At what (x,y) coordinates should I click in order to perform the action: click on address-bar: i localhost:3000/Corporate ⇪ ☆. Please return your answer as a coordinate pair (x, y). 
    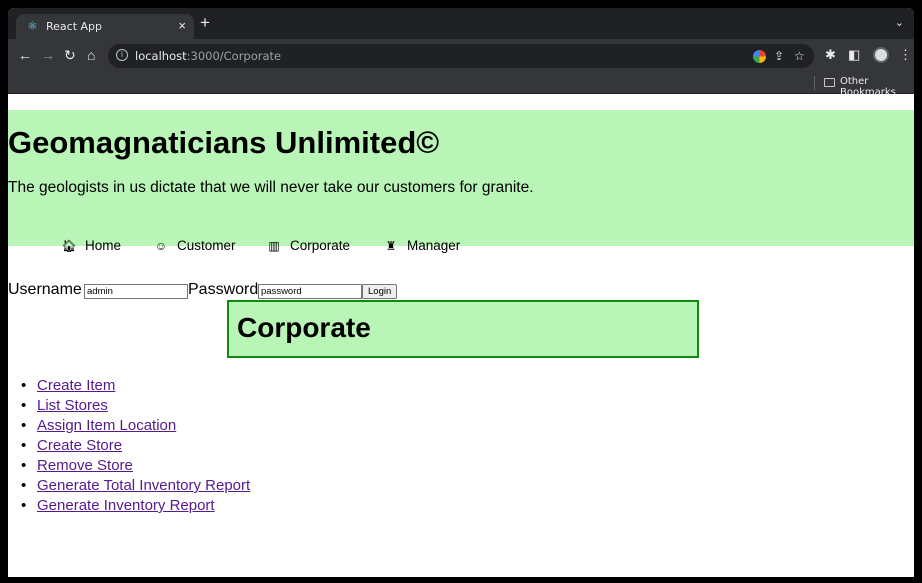
    Looking at the image, I should click on (461, 56).